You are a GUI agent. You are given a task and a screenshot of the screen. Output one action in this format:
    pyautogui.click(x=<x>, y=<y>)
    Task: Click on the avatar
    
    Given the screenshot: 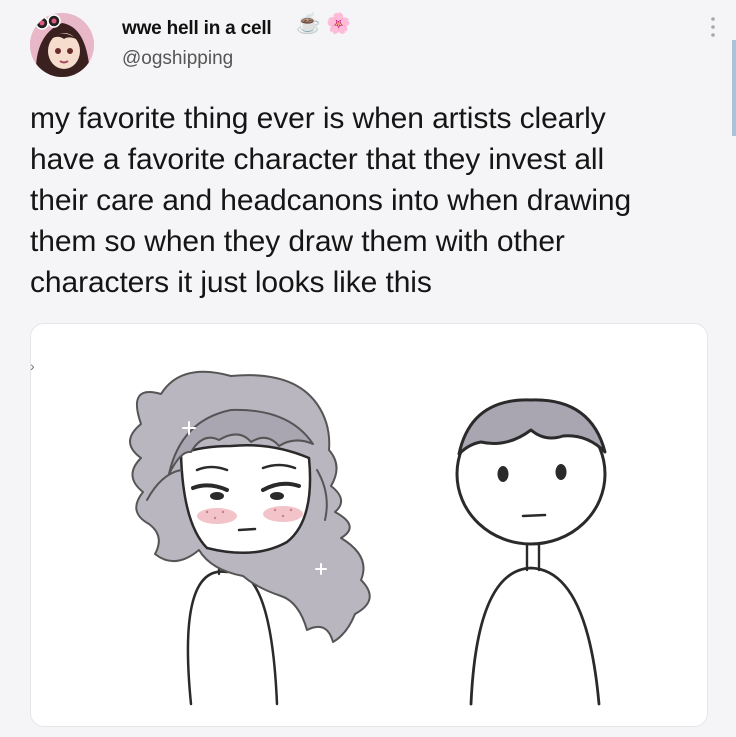 What is the action you would take?
    pyautogui.click(x=62, y=45)
    